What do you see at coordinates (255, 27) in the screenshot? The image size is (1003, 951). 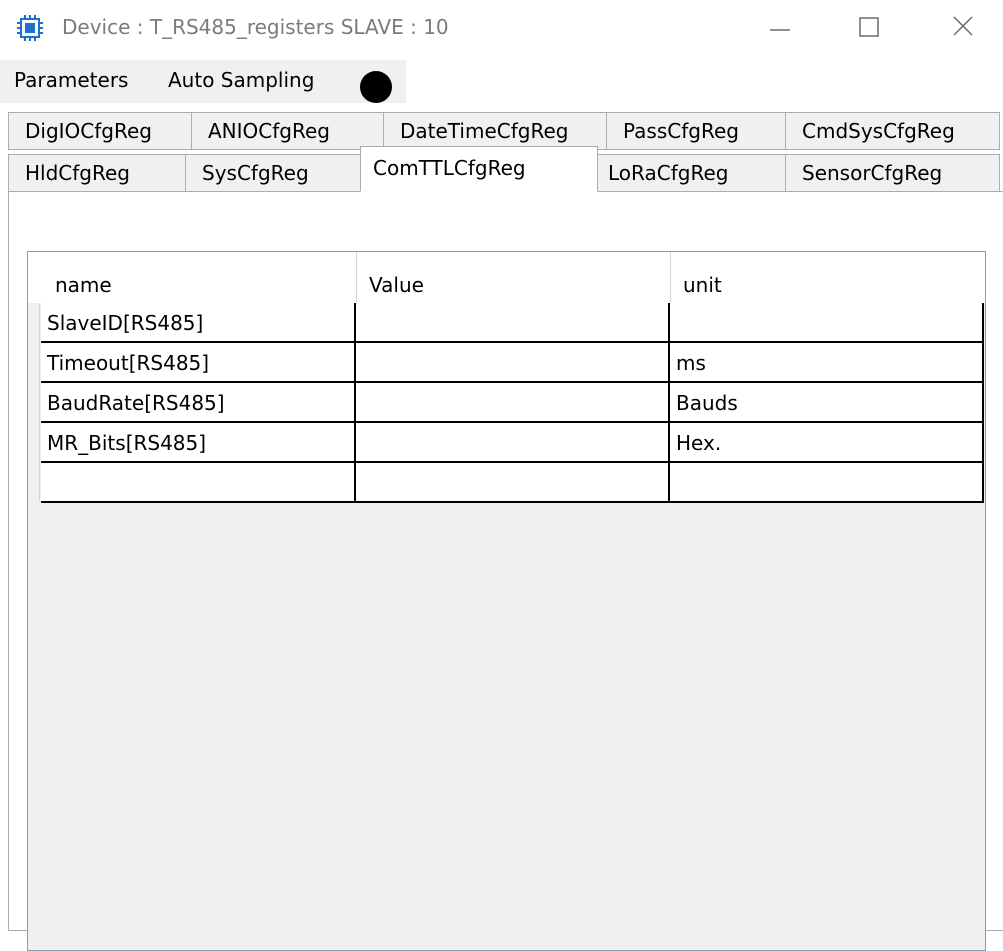 I see `window-title: Device : T_RS485_registers SLAVE : 10` at bounding box center [255, 27].